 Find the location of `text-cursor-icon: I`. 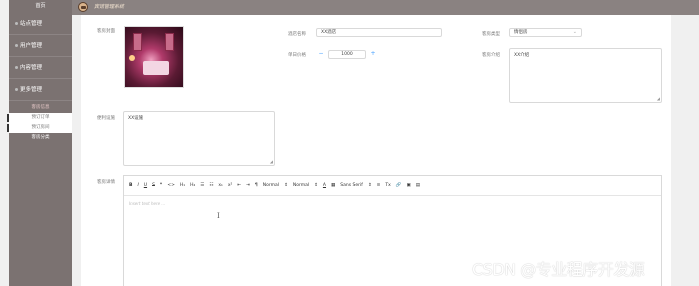

text-cursor-icon: I is located at coordinates (218, 216).